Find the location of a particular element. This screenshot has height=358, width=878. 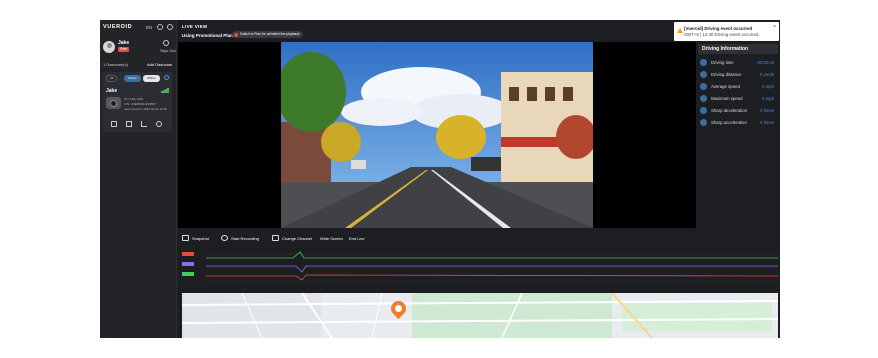

folder-icon is located at coordinates (129, 124).